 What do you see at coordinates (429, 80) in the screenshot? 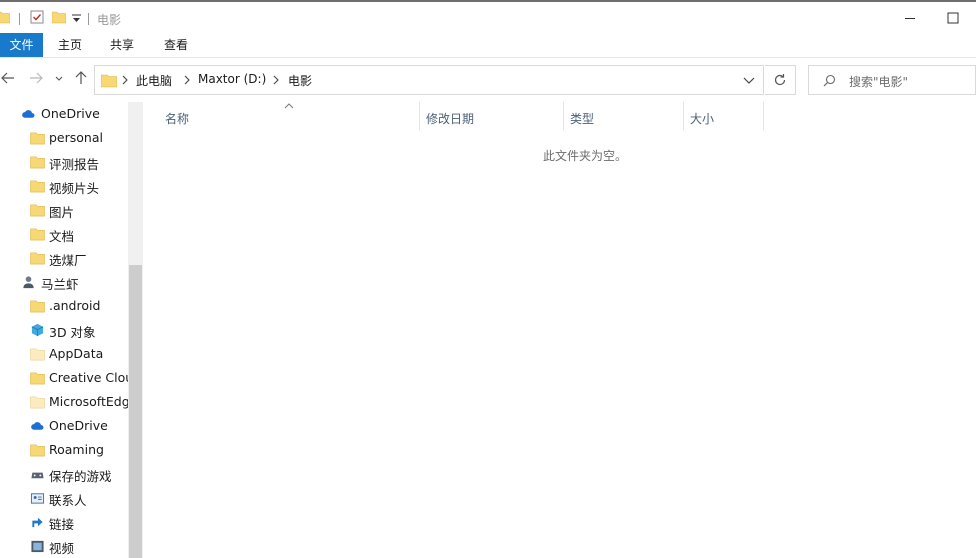
I see `address-bar: 此电脑 Maxtor (D:) 电影` at bounding box center [429, 80].